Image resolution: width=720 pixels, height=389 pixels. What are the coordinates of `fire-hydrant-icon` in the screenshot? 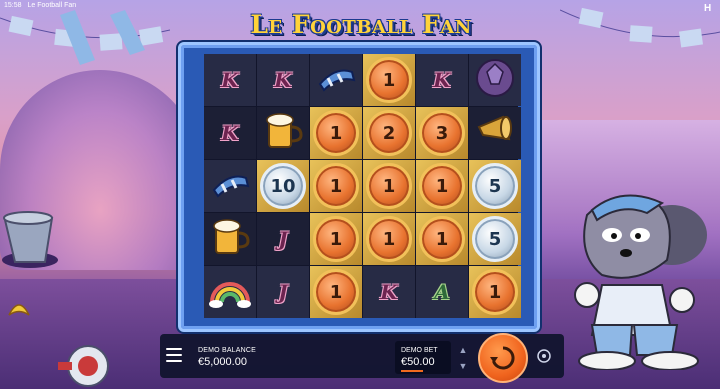 It's located at (83, 366).